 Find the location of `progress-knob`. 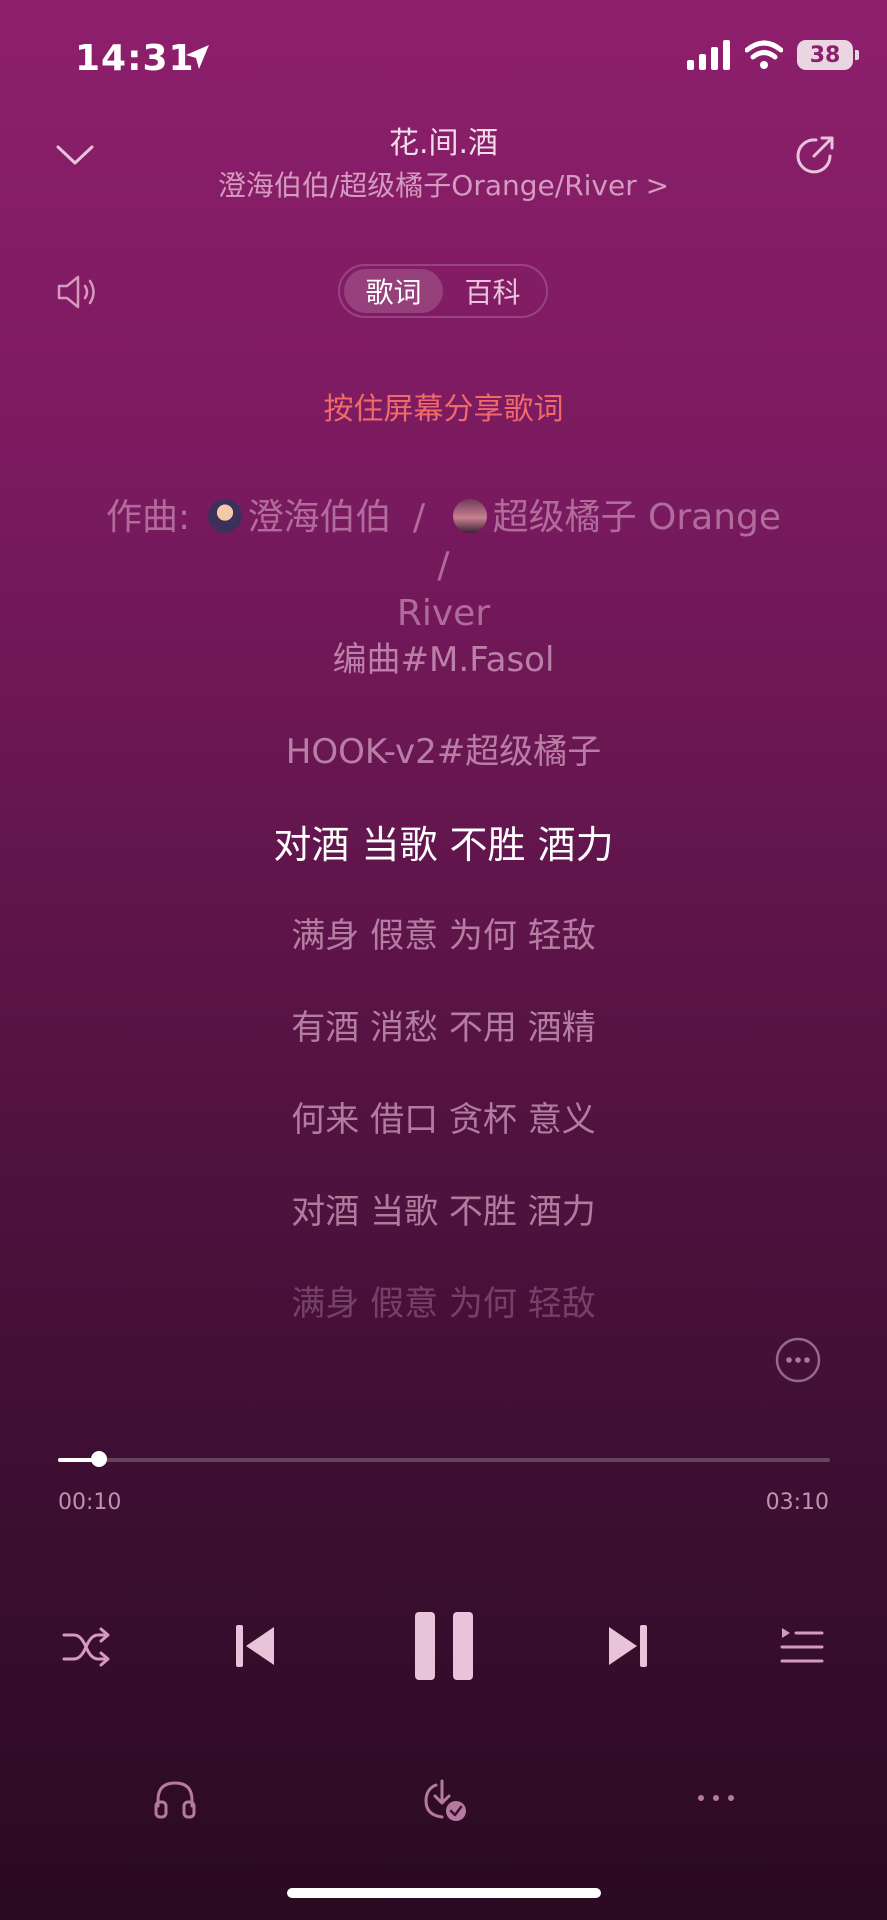

progress-knob is located at coordinates (98, 1459).